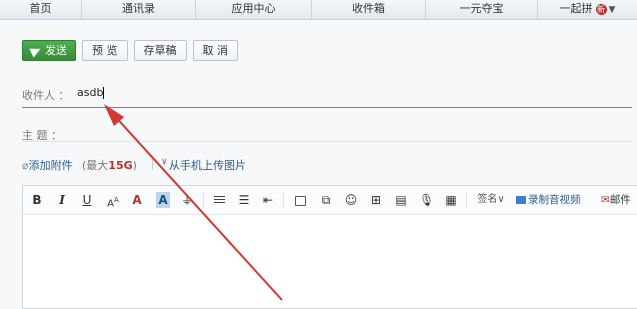 The image size is (637, 309). Describe the element at coordinates (376, 200) in the screenshot. I see `table-icon: ⊞` at that location.